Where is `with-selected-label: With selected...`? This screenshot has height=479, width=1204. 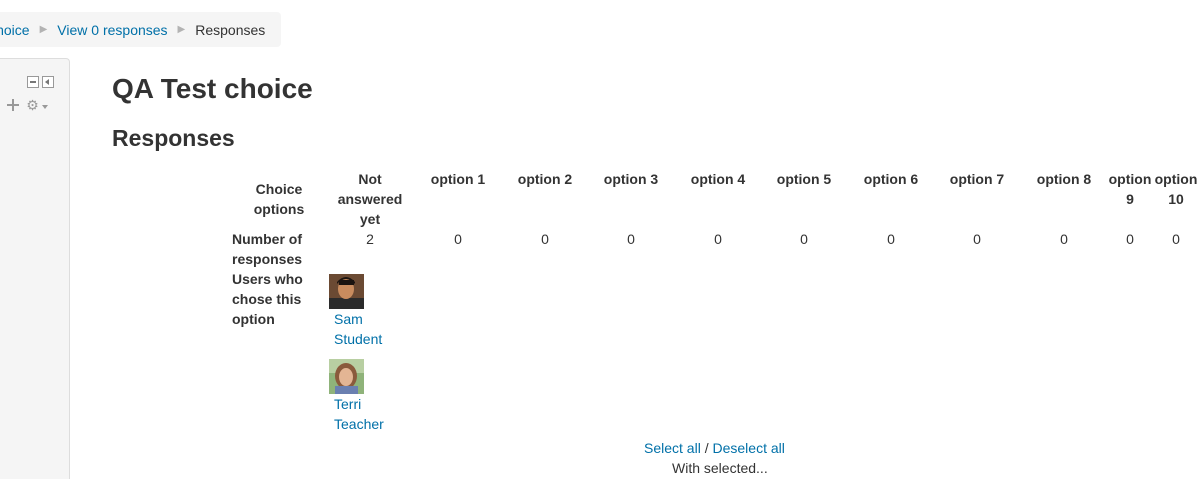 with-selected-label: With selected... is located at coordinates (720, 468).